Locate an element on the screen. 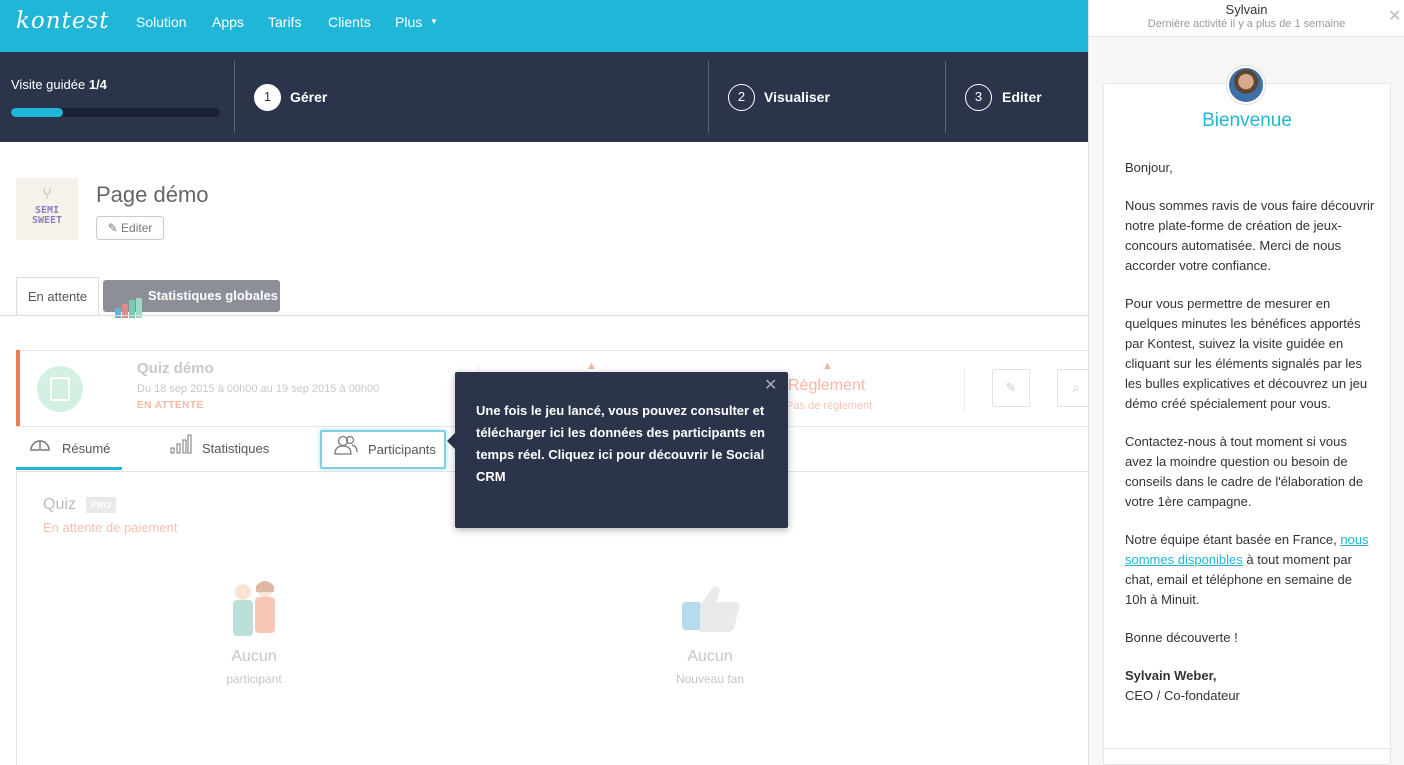  quiz-icon is located at coordinates (60, 389).